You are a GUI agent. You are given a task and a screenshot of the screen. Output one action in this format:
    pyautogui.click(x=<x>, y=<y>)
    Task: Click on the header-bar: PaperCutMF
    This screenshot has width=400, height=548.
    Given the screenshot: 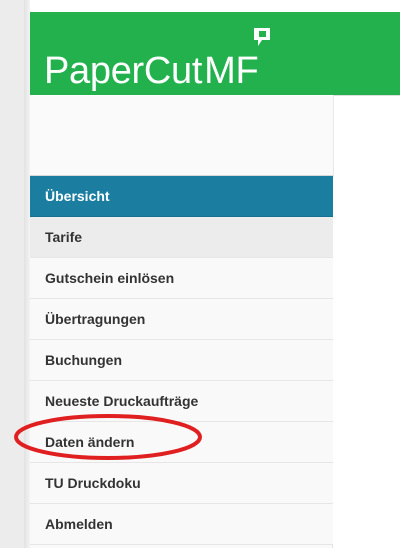 What is the action you would take?
    pyautogui.click(x=215, y=53)
    